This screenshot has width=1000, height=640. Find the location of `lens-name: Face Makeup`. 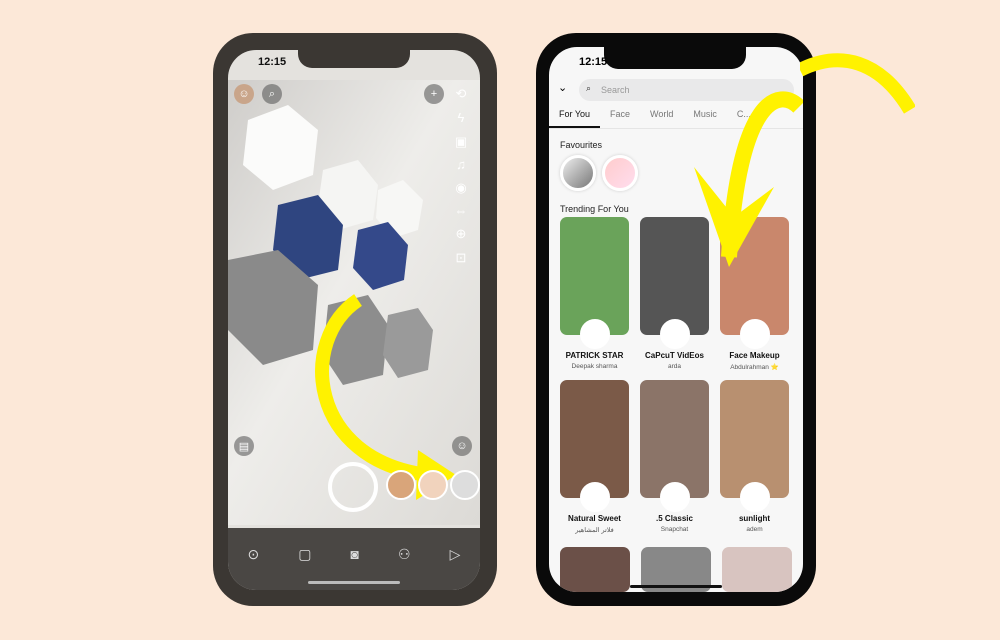

lens-name: Face Makeup is located at coordinates (754, 355).